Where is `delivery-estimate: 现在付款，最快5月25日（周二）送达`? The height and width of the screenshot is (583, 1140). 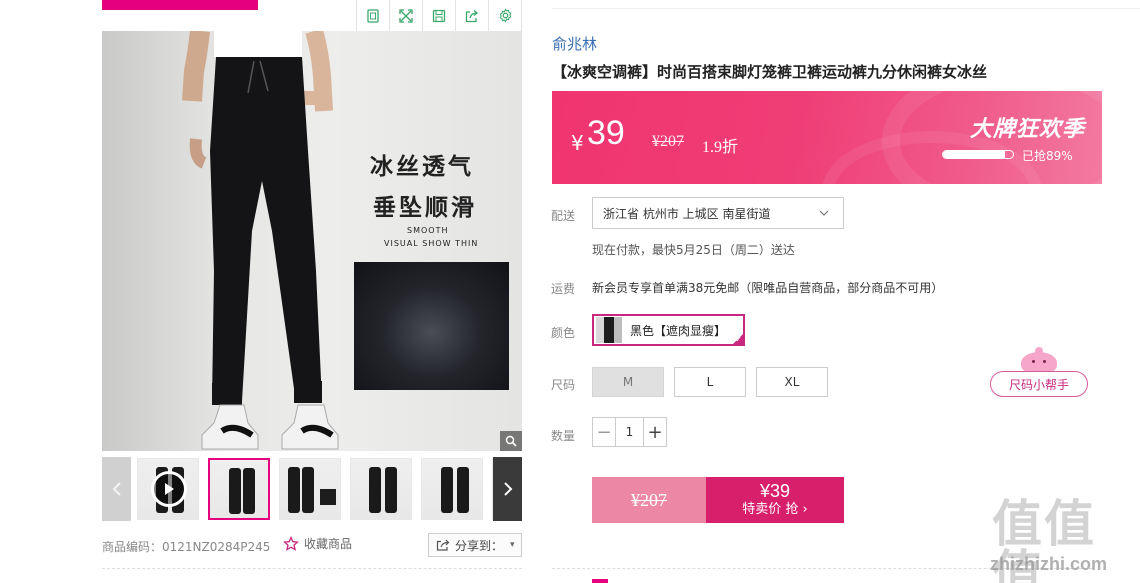
delivery-estimate: 现在付款，最快5月25日（周二）送达 is located at coordinates (693, 250).